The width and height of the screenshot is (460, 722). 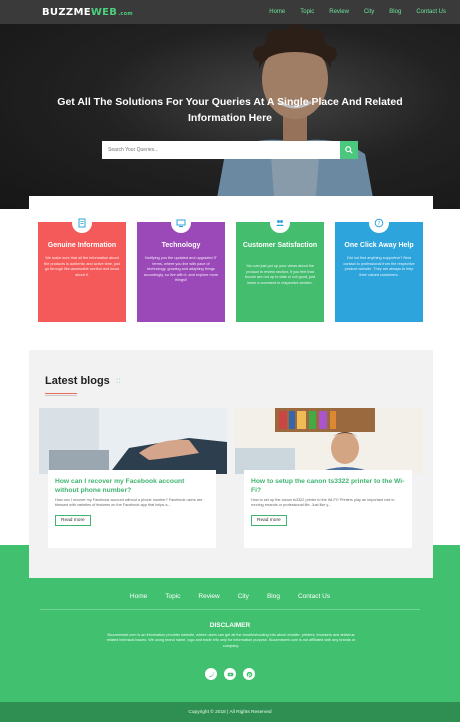 What do you see at coordinates (314, 596) in the screenshot?
I see `footer-link-contact: Contact Us` at bounding box center [314, 596].